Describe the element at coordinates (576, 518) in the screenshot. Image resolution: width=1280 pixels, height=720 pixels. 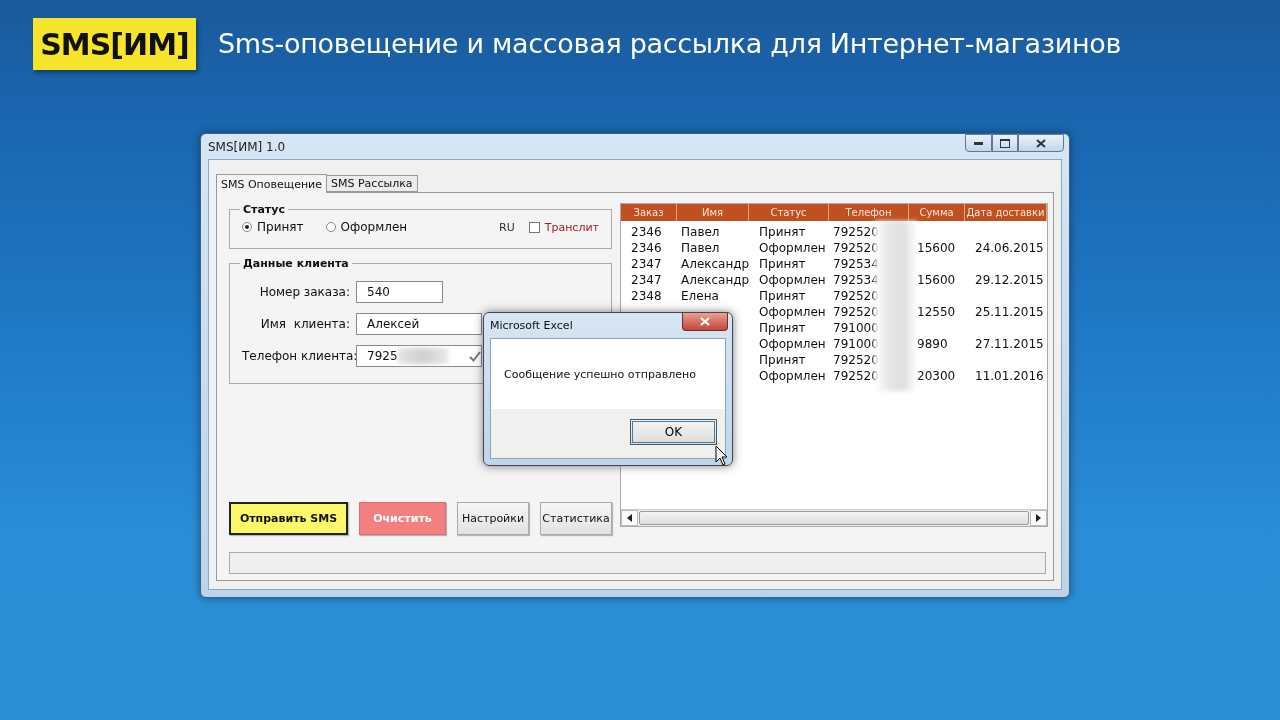
I see `action-button: Статистика` at that location.